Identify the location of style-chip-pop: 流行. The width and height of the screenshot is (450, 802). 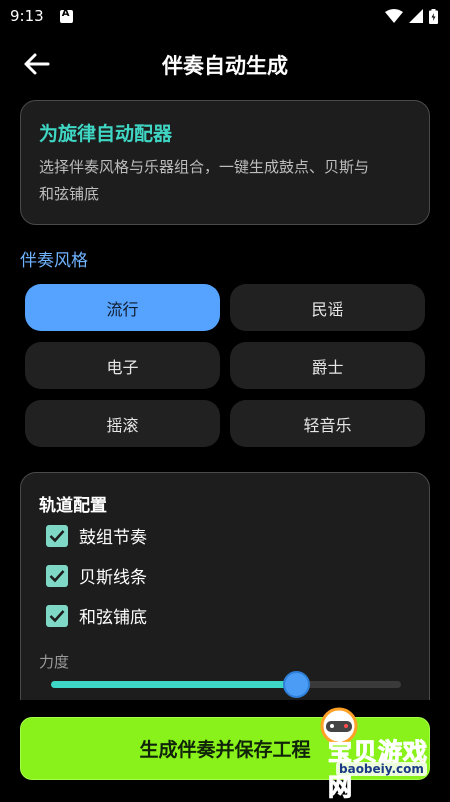
(122, 307).